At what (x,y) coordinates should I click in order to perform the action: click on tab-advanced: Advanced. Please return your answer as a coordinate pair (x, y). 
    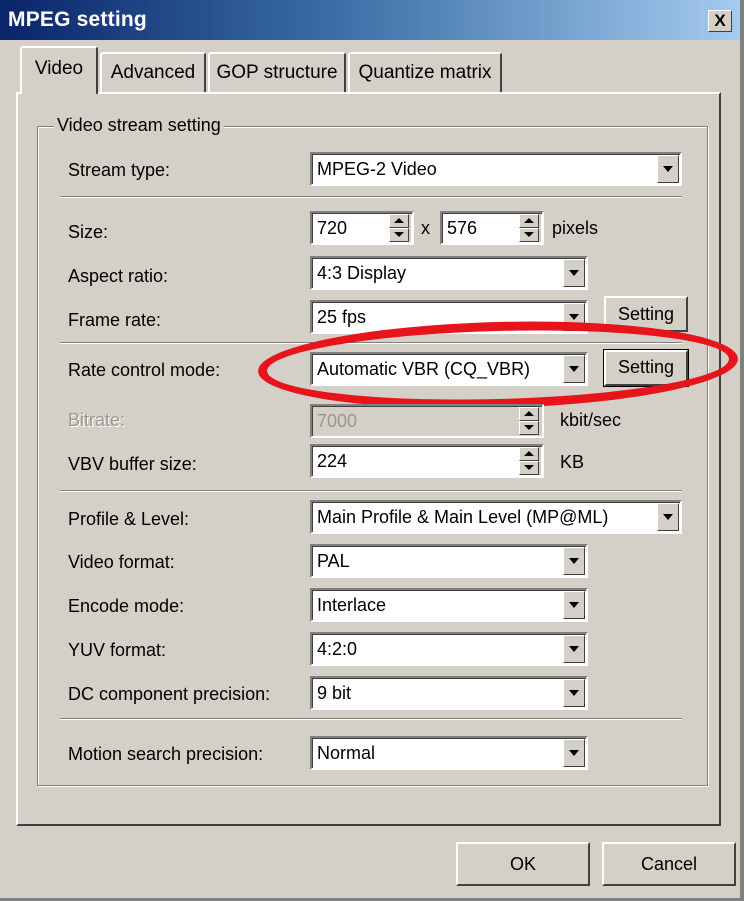
    Looking at the image, I should click on (153, 72).